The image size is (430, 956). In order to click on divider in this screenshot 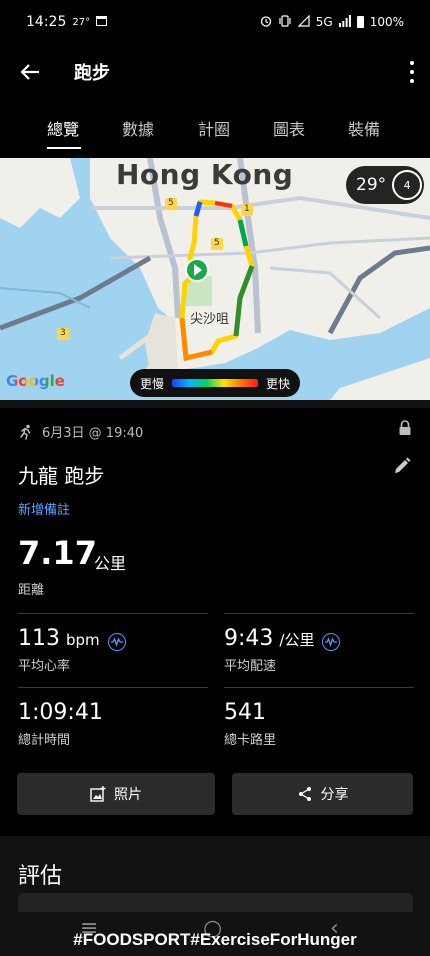, I will do `click(215, 404)`.